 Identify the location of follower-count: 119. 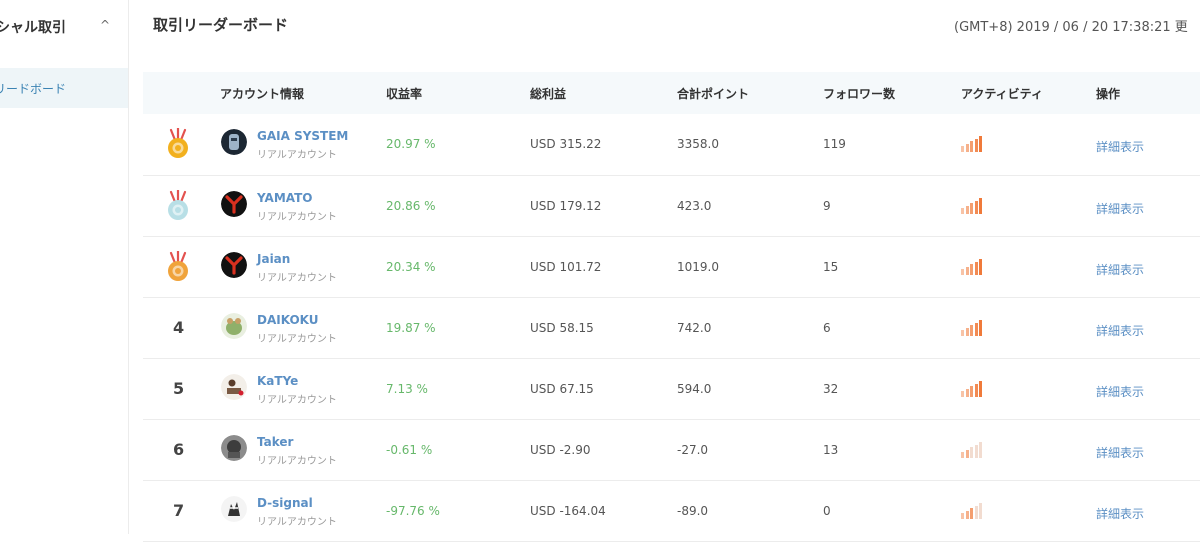
(834, 144).